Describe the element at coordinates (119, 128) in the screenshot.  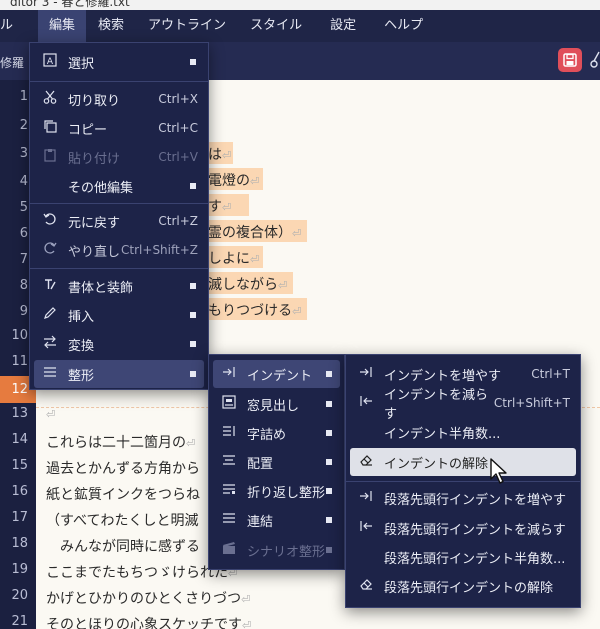
I see `menu-item-copy: コピー Ctrl+C` at that location.